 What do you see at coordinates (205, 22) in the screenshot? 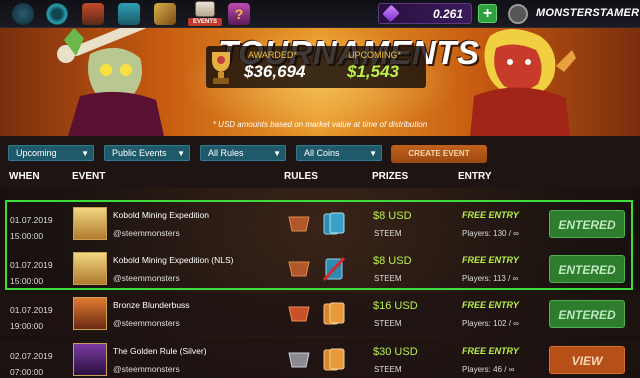
I see `events-nav-label: EVENTS` at bounding box center [205, 22].